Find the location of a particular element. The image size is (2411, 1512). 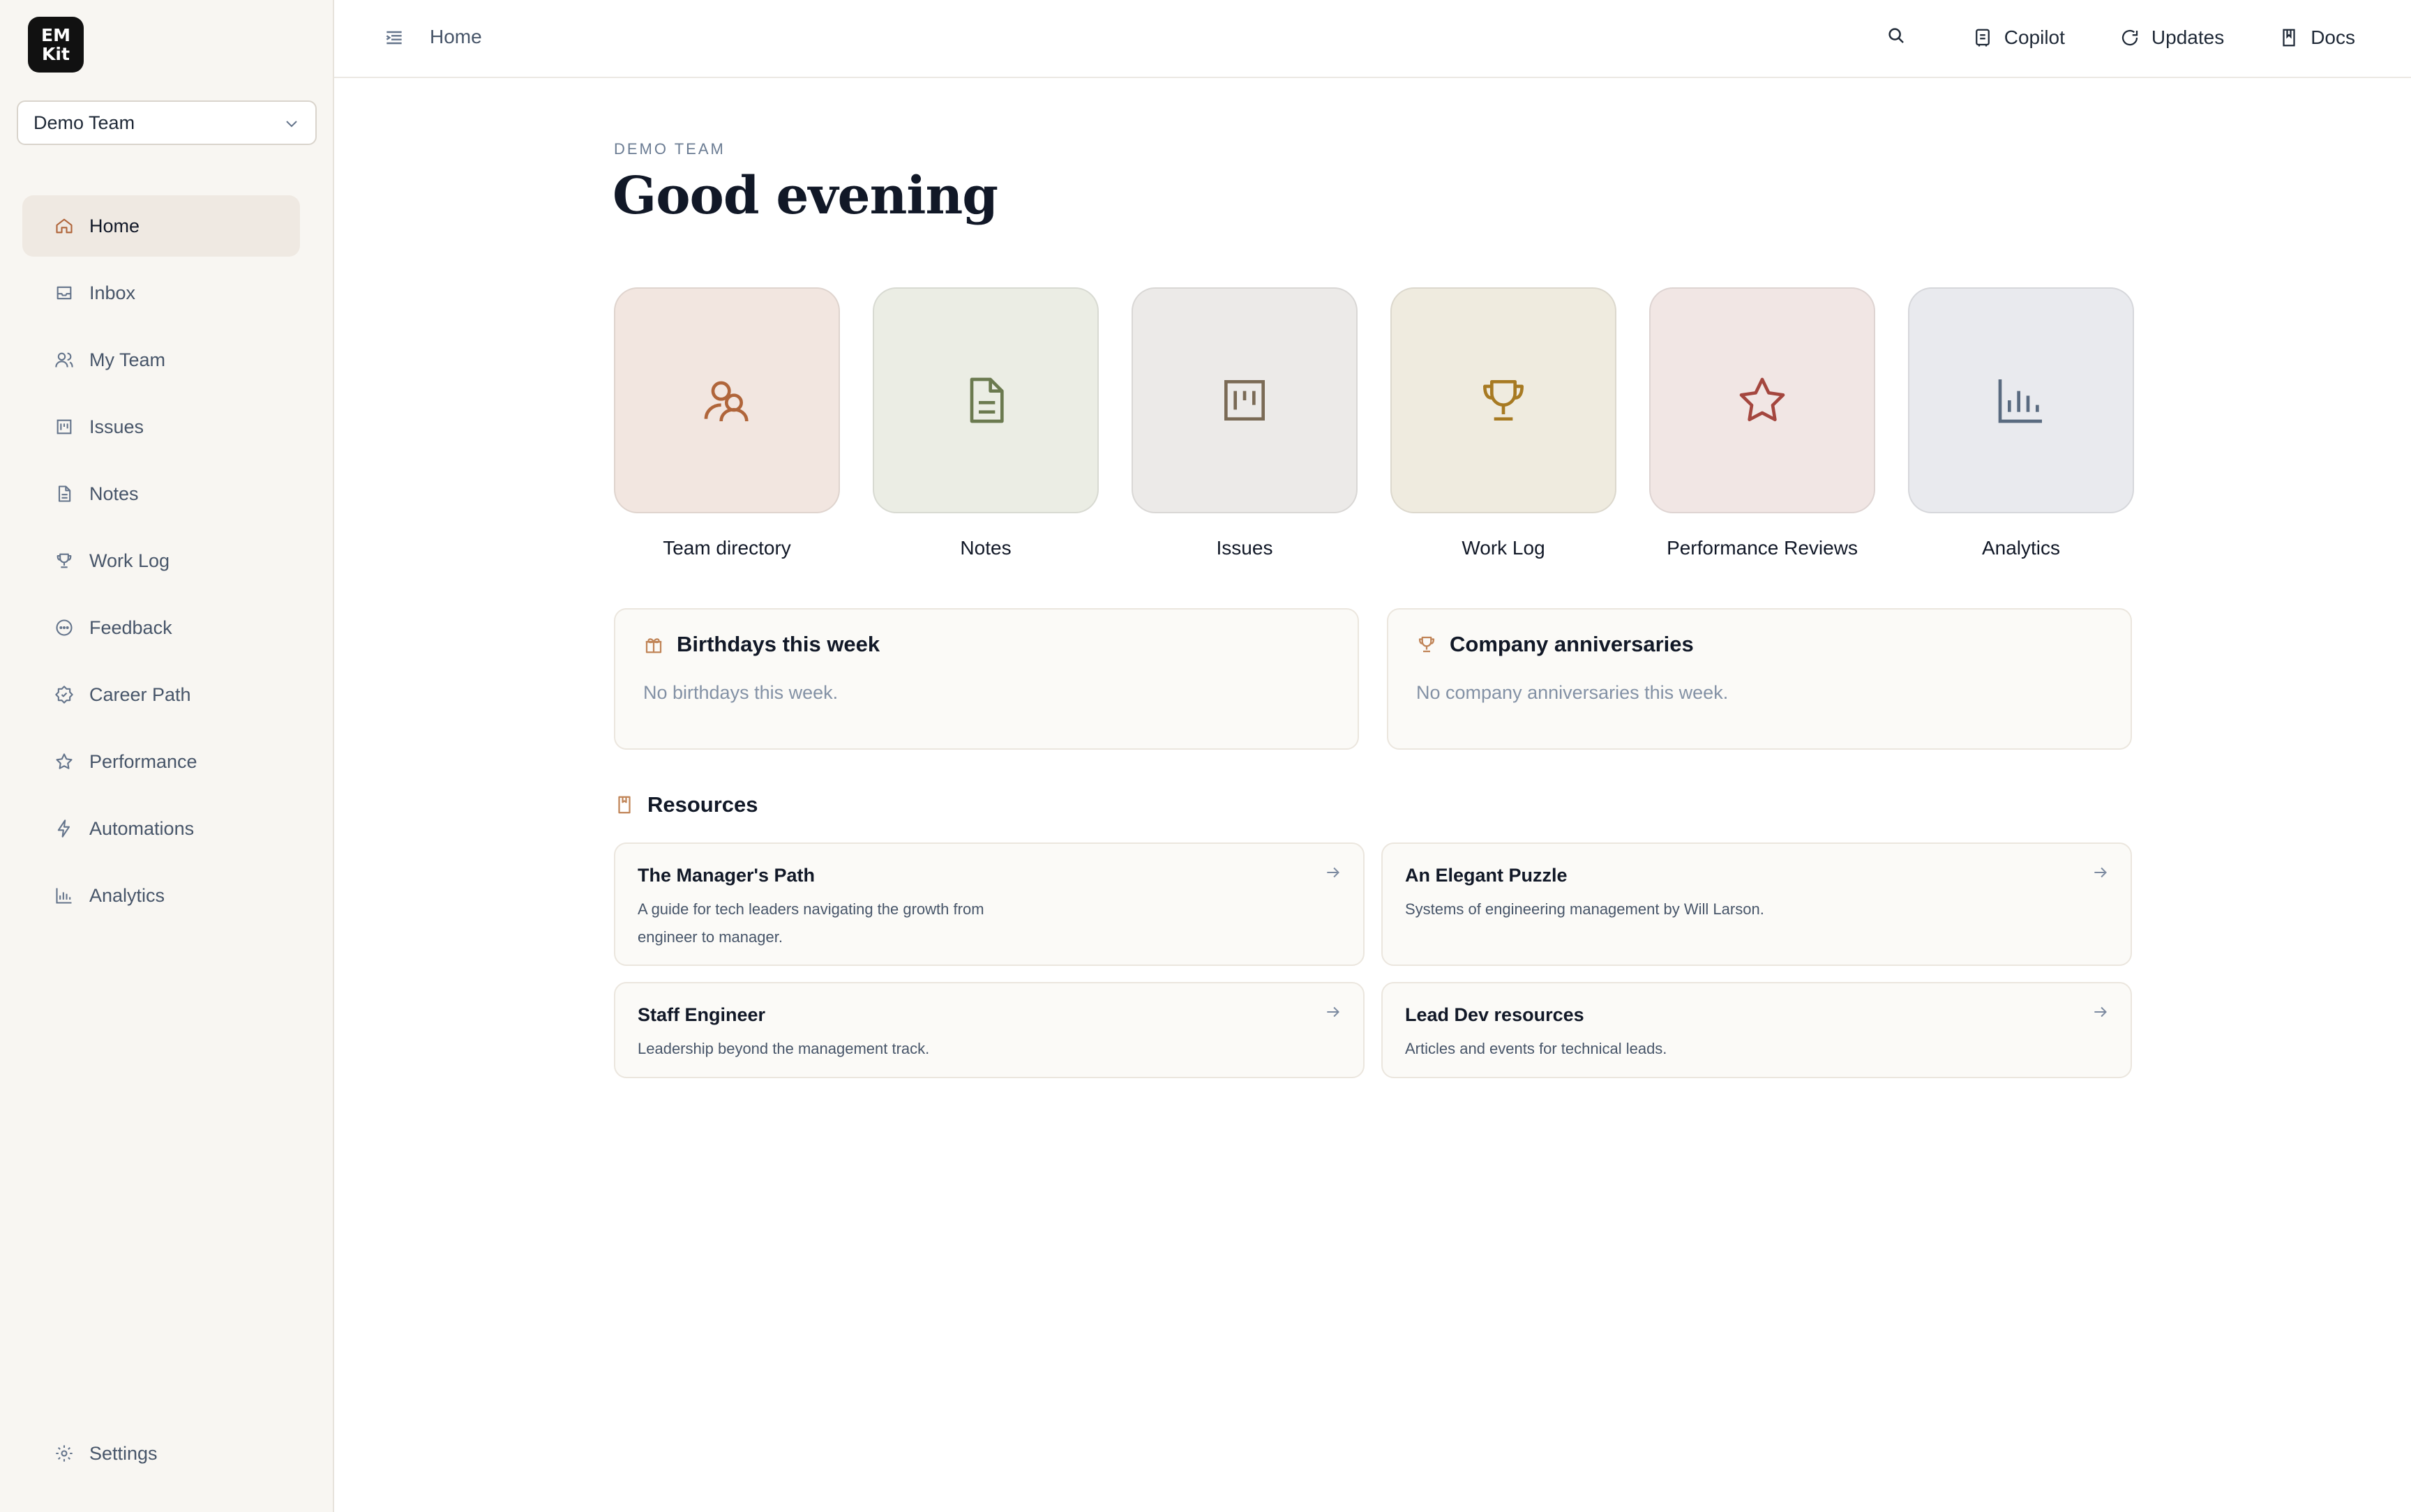

tile-work-log: Work Log is located at coordinates (1503, 423).